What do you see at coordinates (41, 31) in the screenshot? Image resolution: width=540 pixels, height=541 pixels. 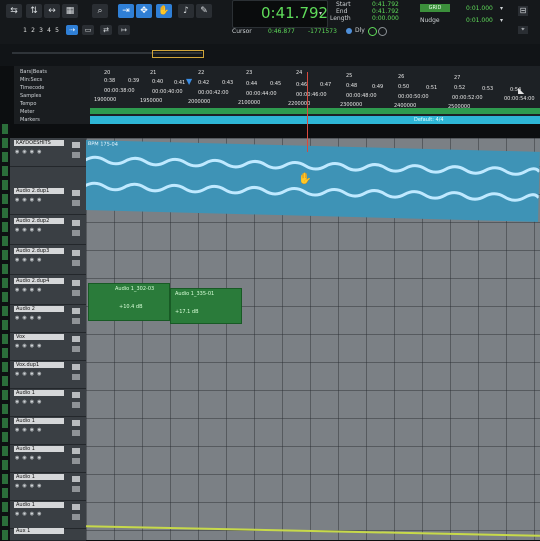 I see `zoom-preset-3: 3` at bounding box center [41, 31].